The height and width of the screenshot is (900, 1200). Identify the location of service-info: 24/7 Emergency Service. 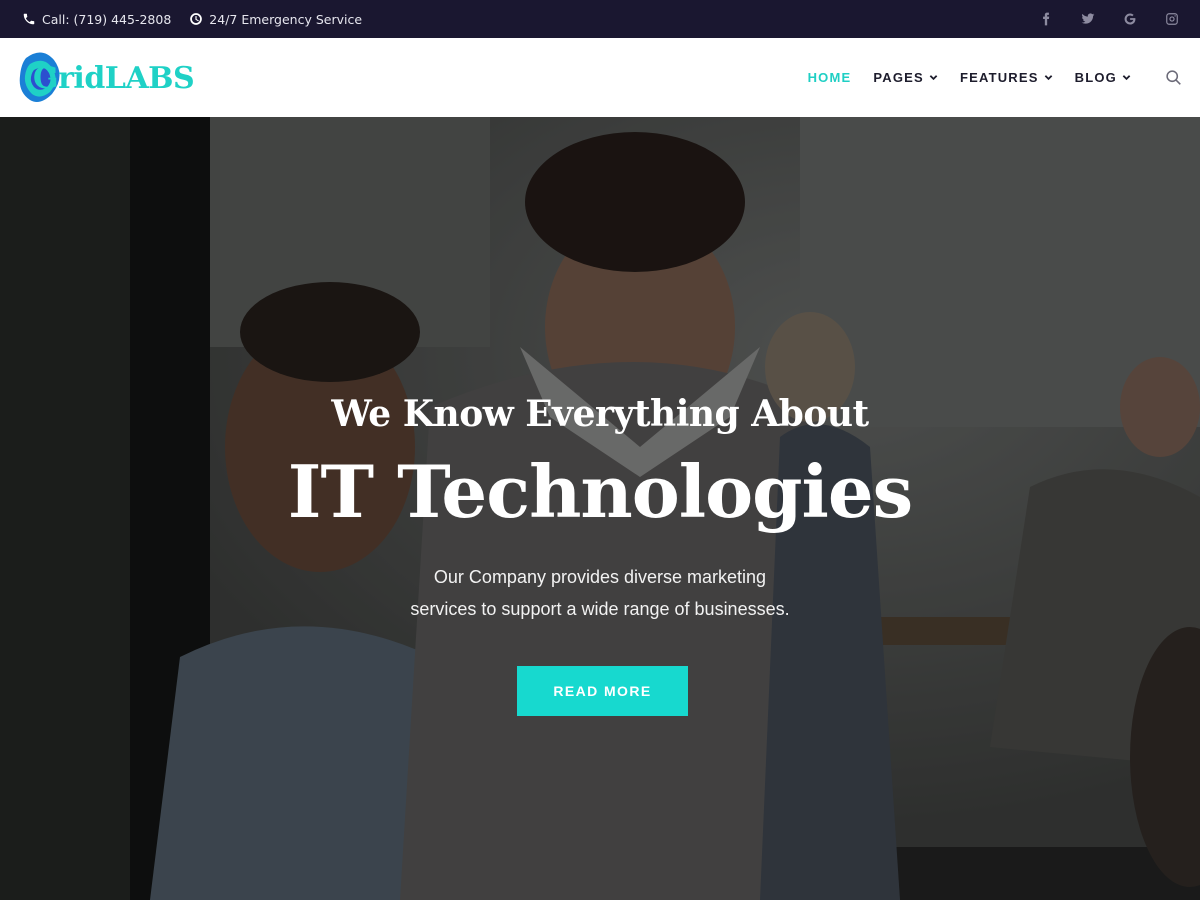
(275, 19).